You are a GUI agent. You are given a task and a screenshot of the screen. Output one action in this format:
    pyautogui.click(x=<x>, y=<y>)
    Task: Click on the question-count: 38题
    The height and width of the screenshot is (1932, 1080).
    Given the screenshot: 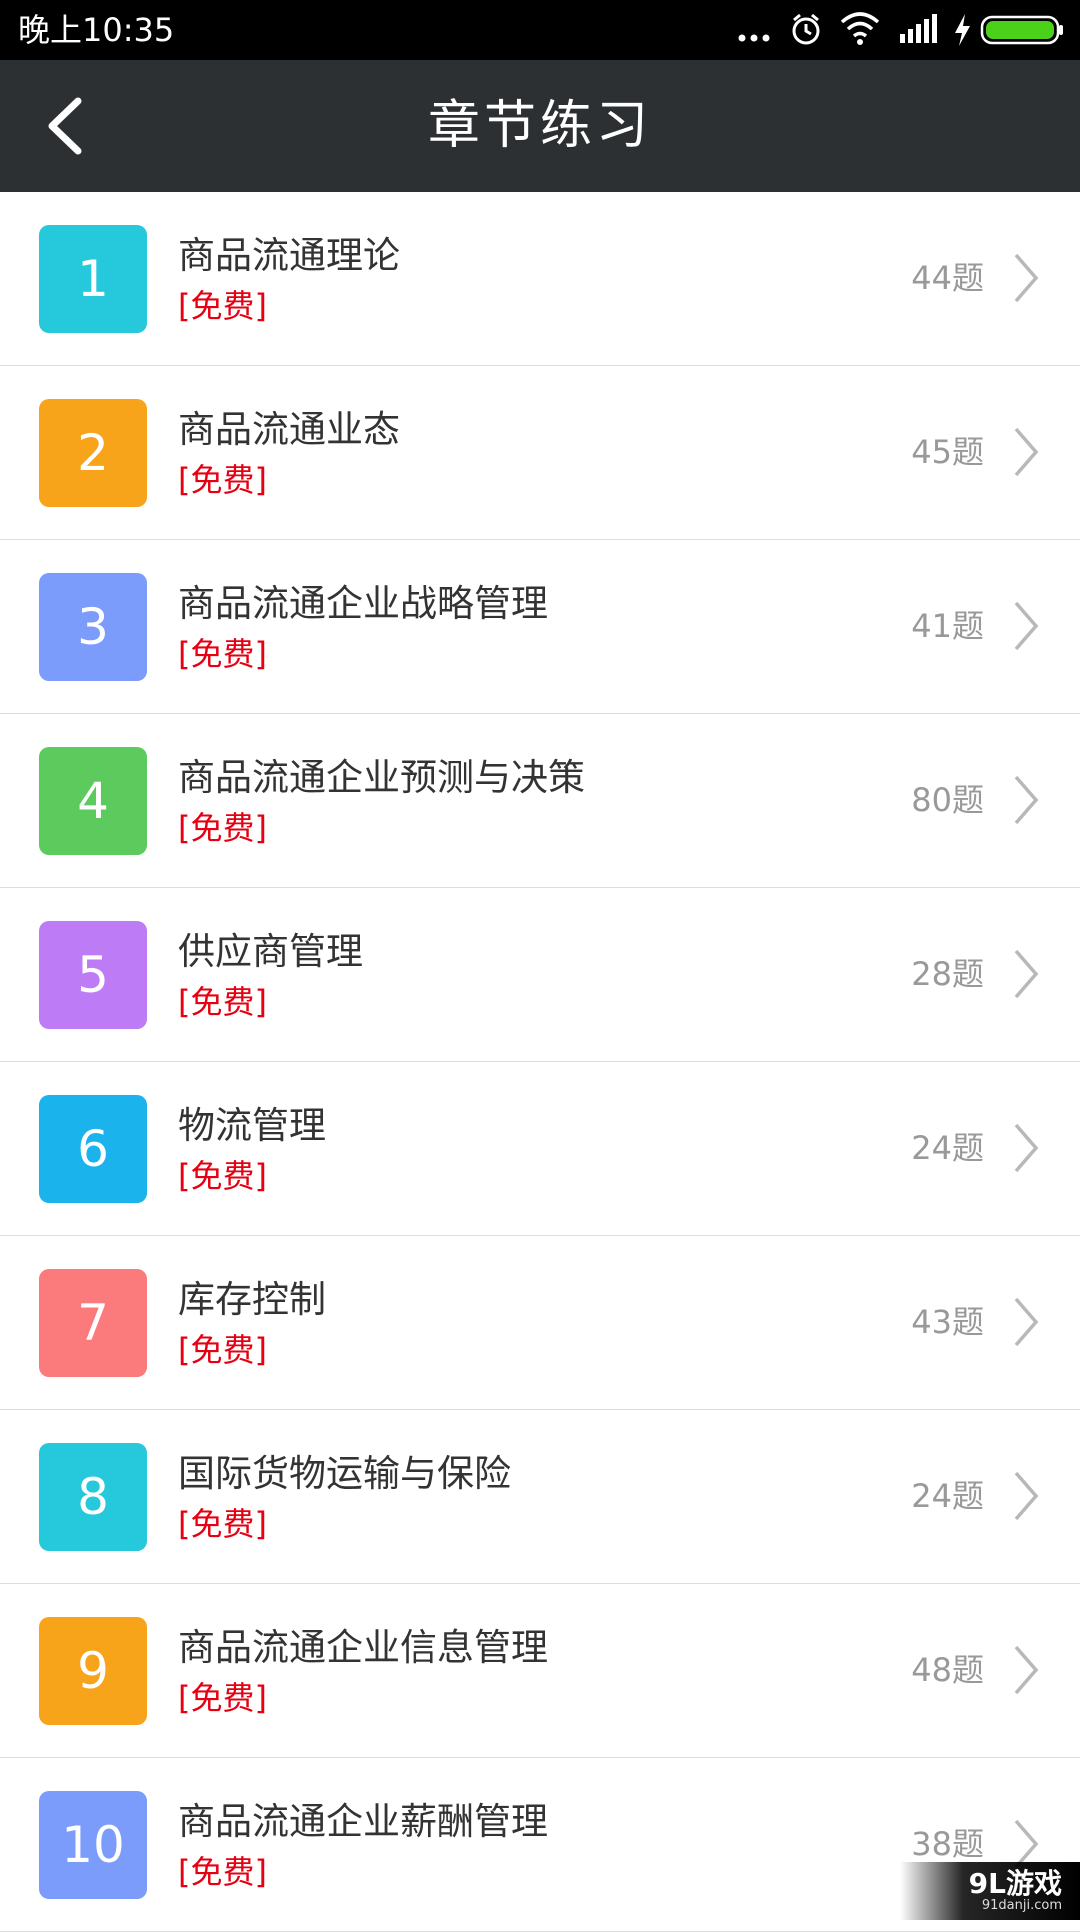 What is the action you would take?
    pyautogui.click(x=947, y=1844)
    